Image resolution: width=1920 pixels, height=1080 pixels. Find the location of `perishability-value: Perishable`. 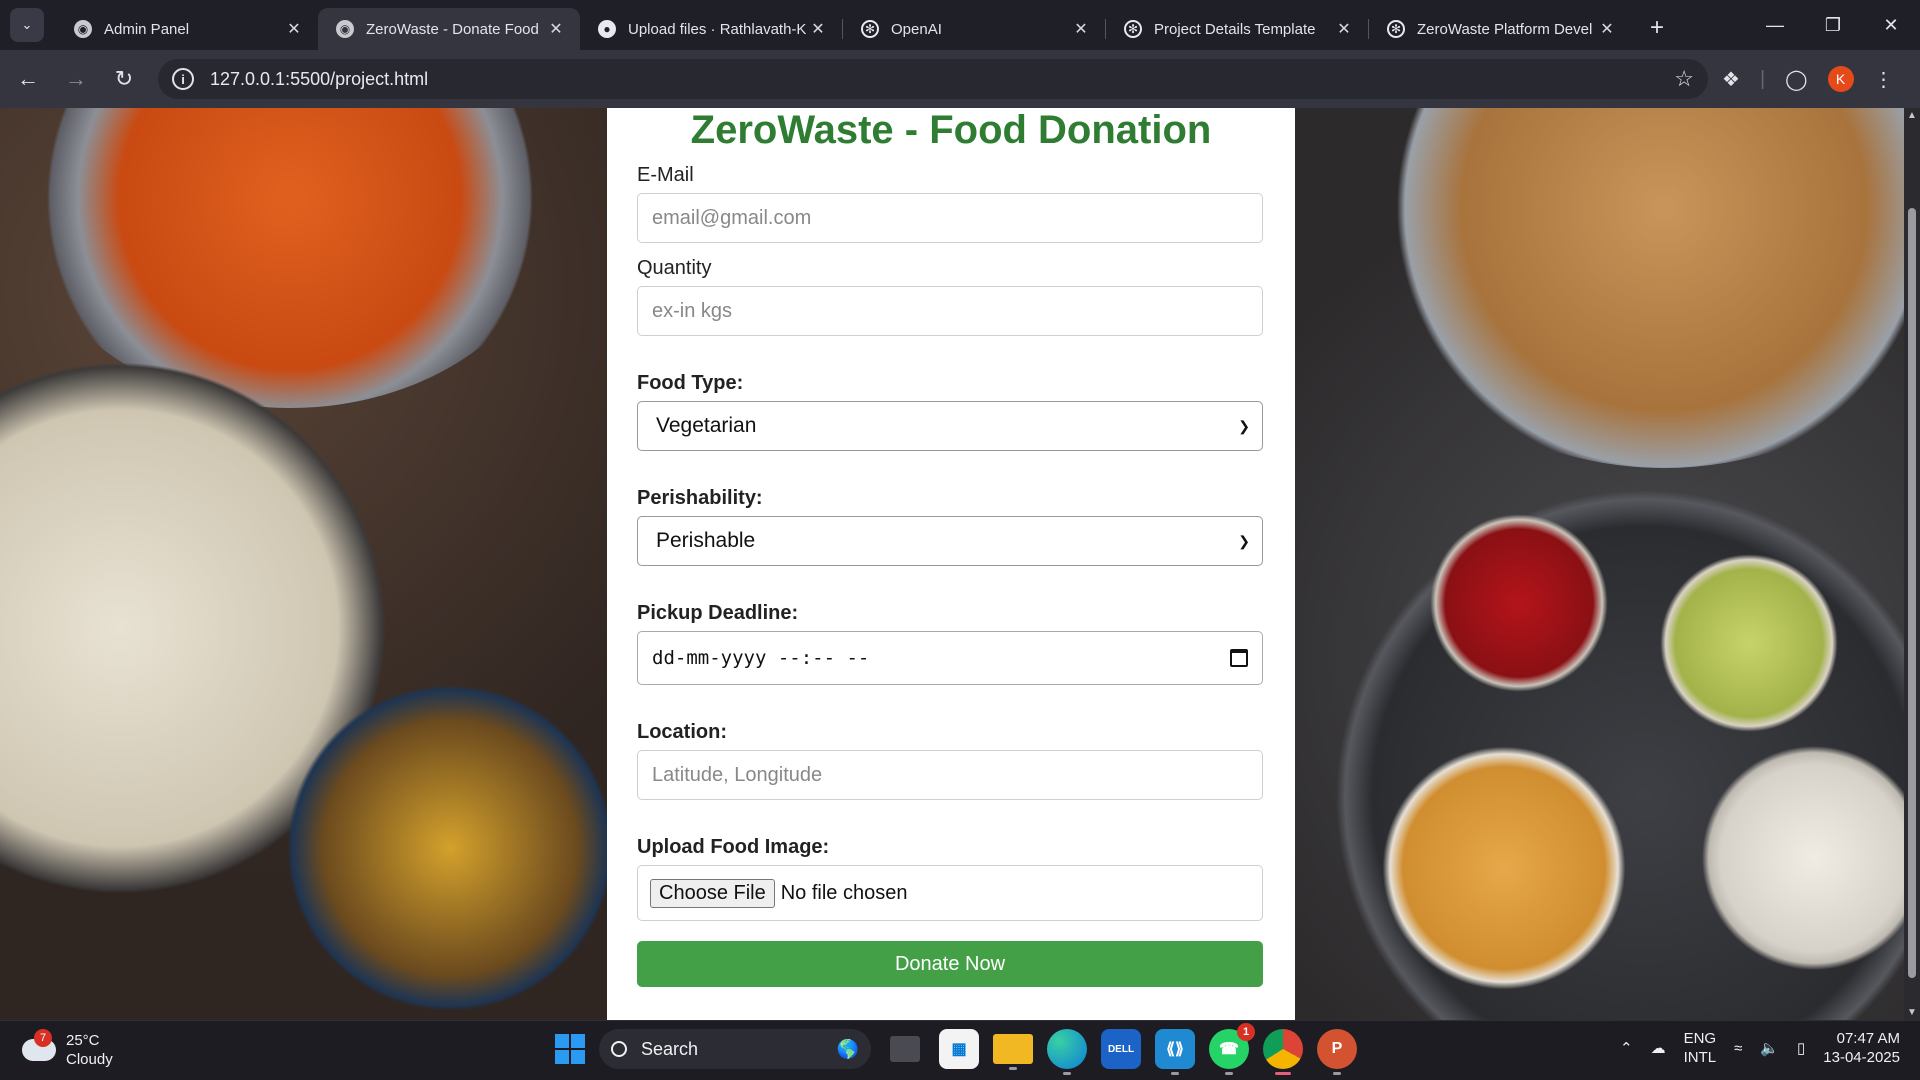

perishability-value: Perishable is located at coordinates (706, 540).